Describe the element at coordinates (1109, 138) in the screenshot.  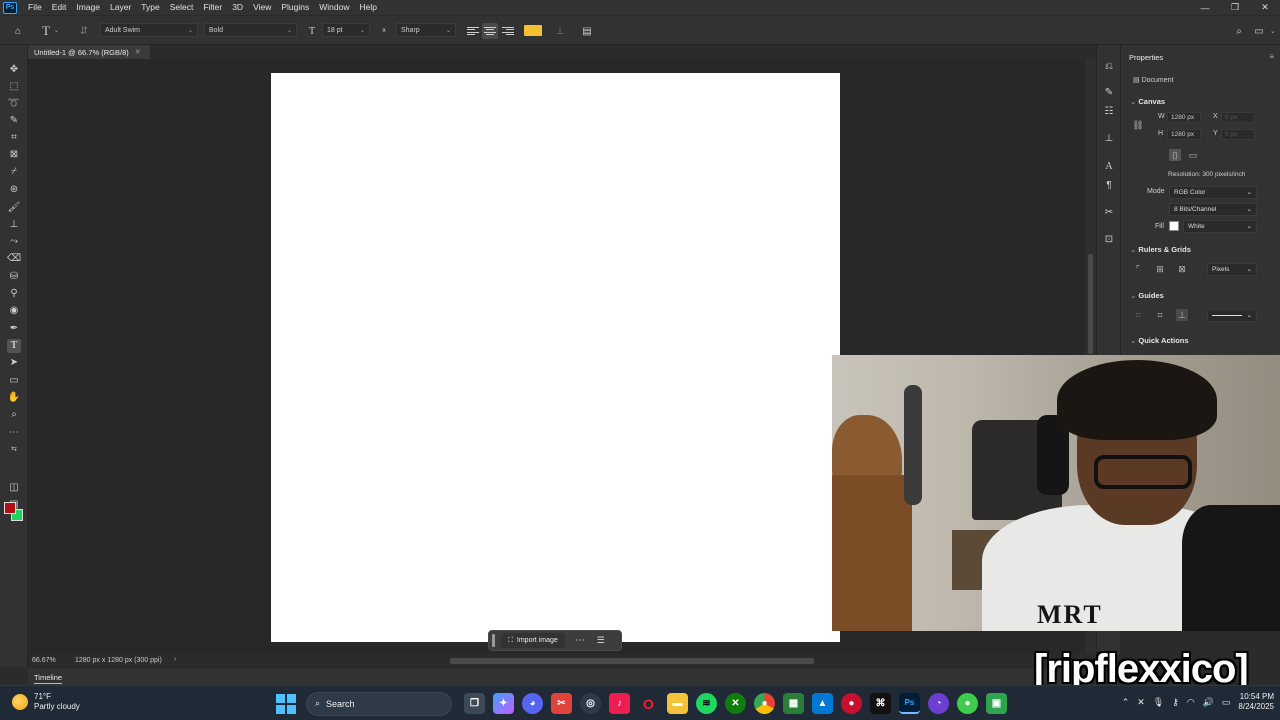
I see `stamp-icon: ⊥` at that location.